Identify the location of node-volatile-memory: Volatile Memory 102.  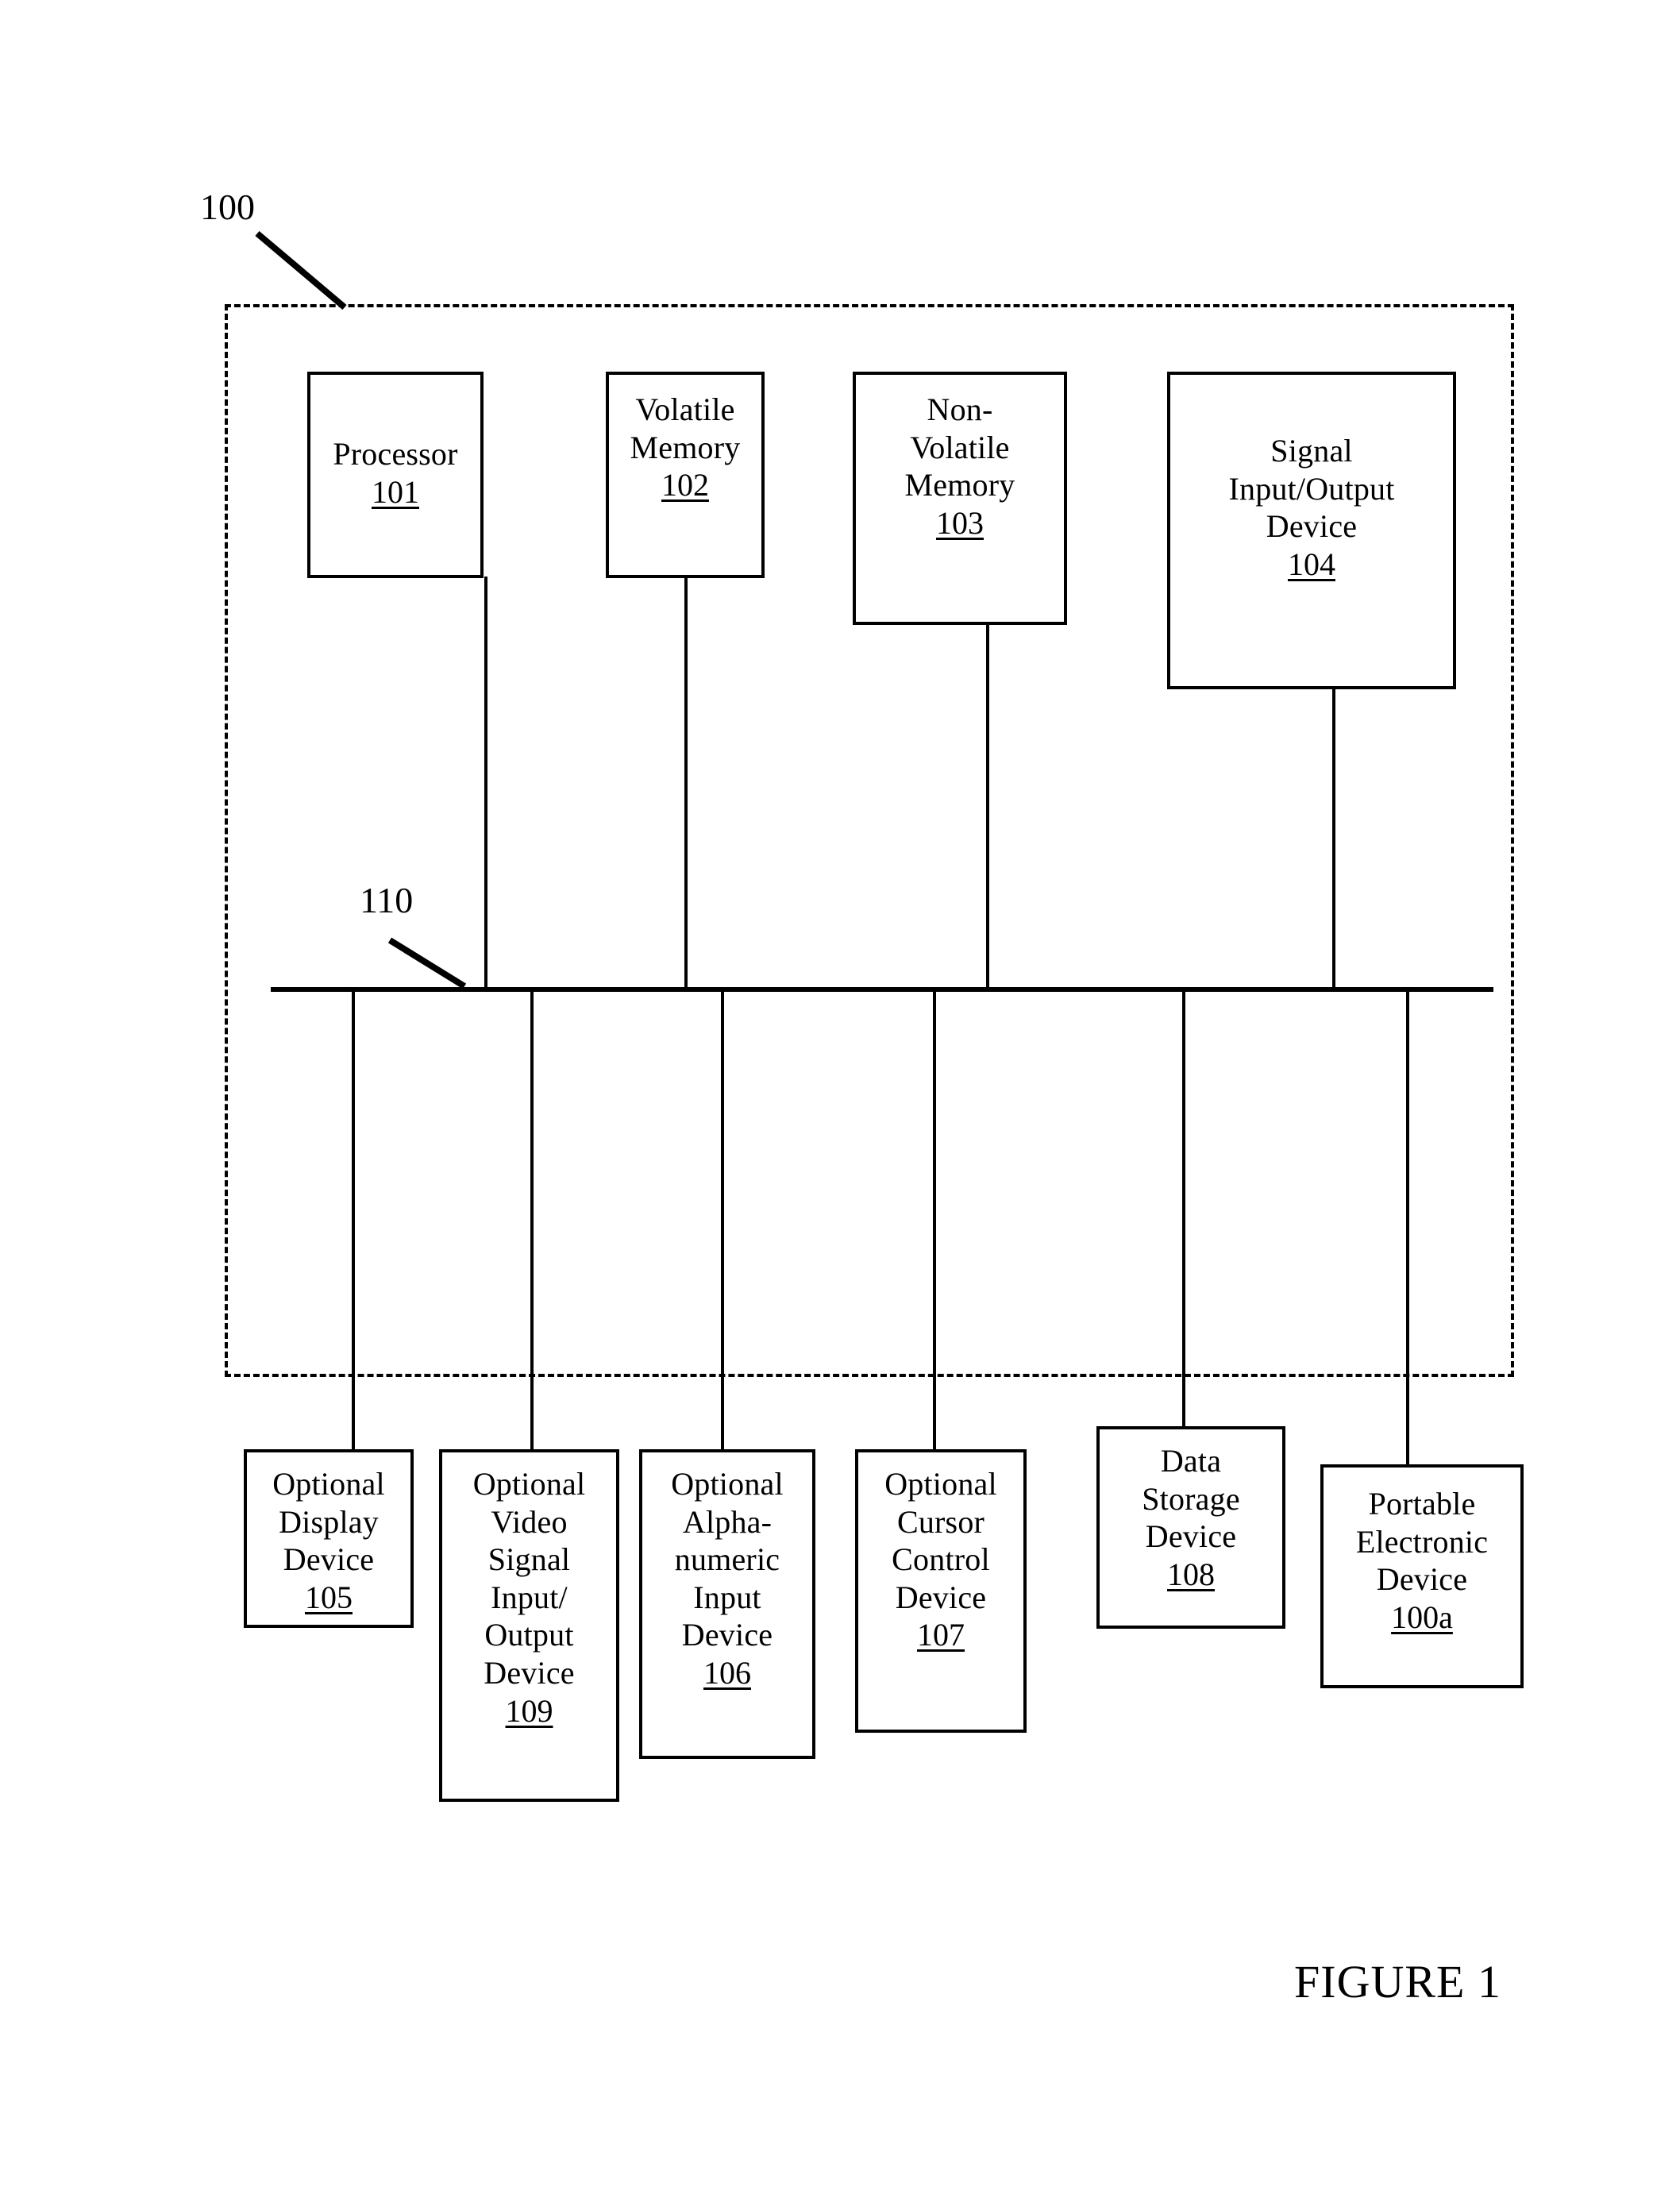
(685, 475).